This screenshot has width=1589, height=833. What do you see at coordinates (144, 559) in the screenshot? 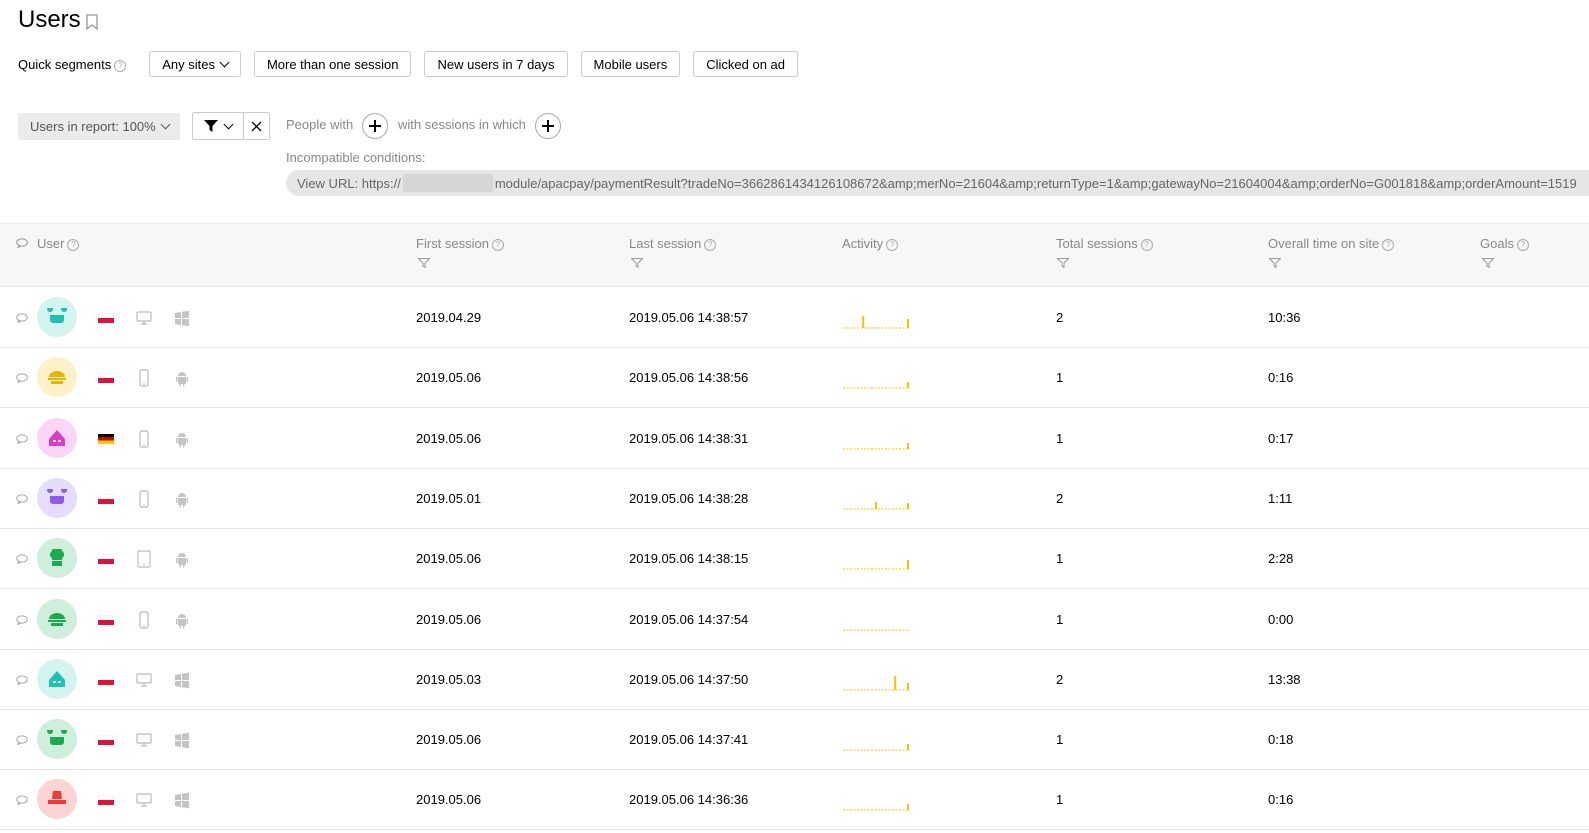
I see `tablet-icon` at bounding box center [144, 559].